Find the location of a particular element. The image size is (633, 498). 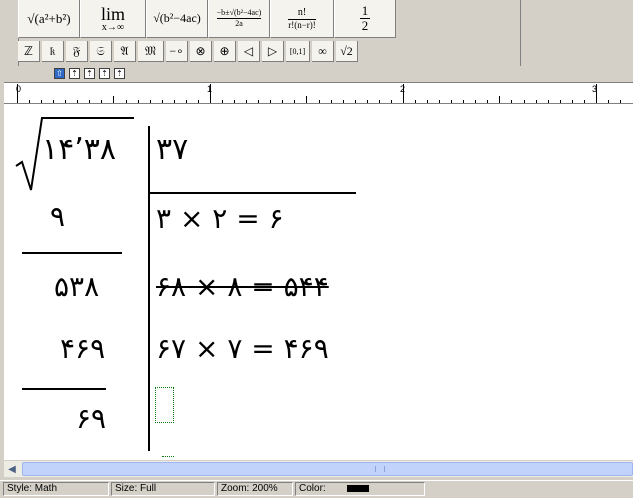

fraktur-k-symbol-button: 𝔨 is located at coordinates (53, 51).